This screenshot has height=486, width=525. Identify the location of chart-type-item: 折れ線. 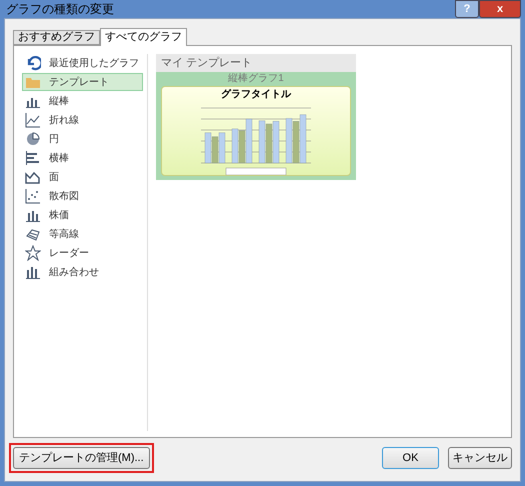
(82, 120).